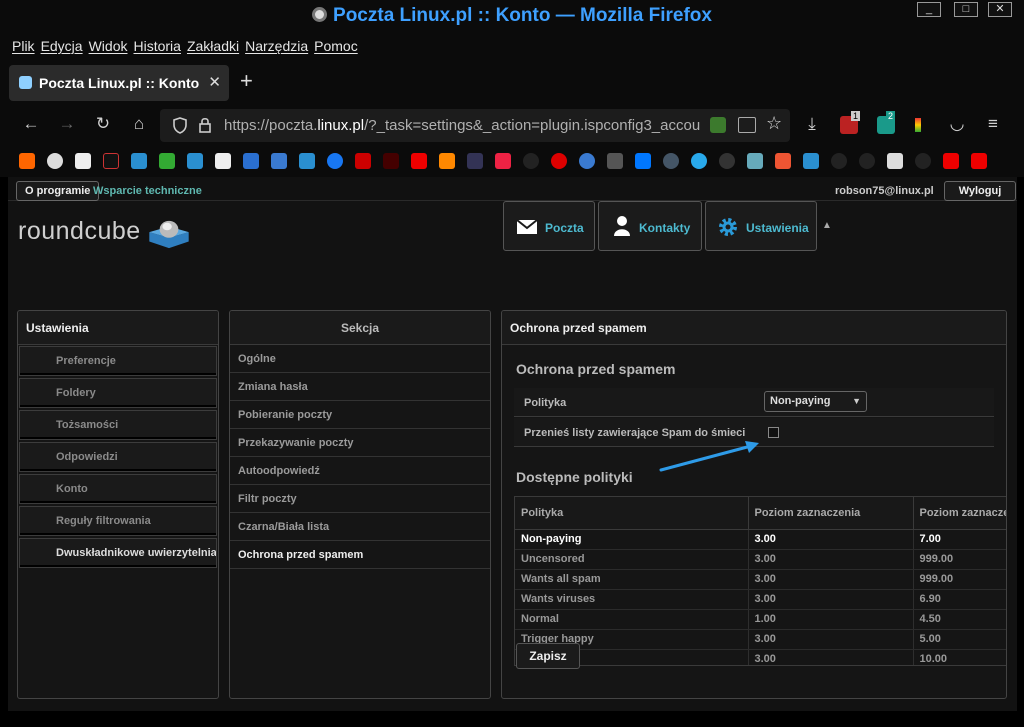 The width and height of the screenshot is (1024, 727). I want to click on logo-text: roundcube, so click(79, 231).